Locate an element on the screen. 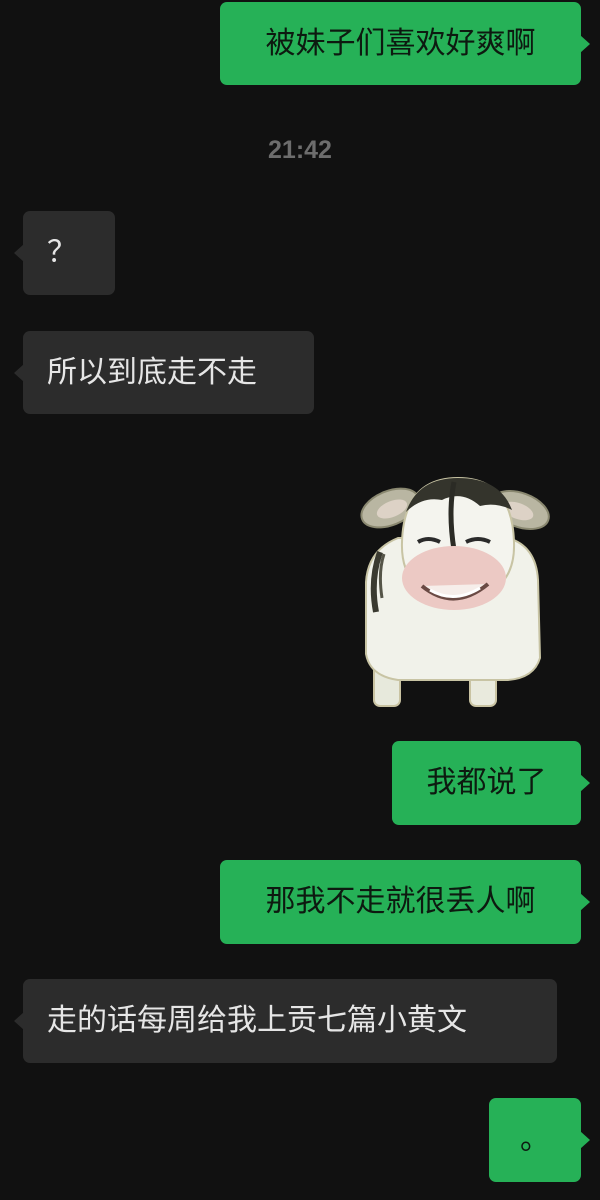 The width and height of the screenshot is (600, 1200). message-text: 我都说了 is located at coordinates (486, 782).